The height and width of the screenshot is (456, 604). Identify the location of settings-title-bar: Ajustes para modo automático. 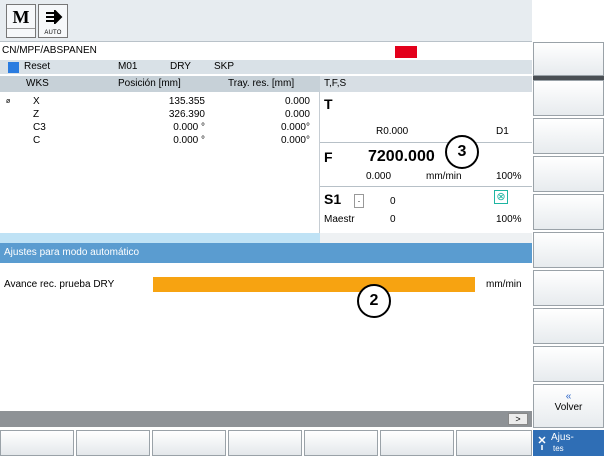
(266, 253).